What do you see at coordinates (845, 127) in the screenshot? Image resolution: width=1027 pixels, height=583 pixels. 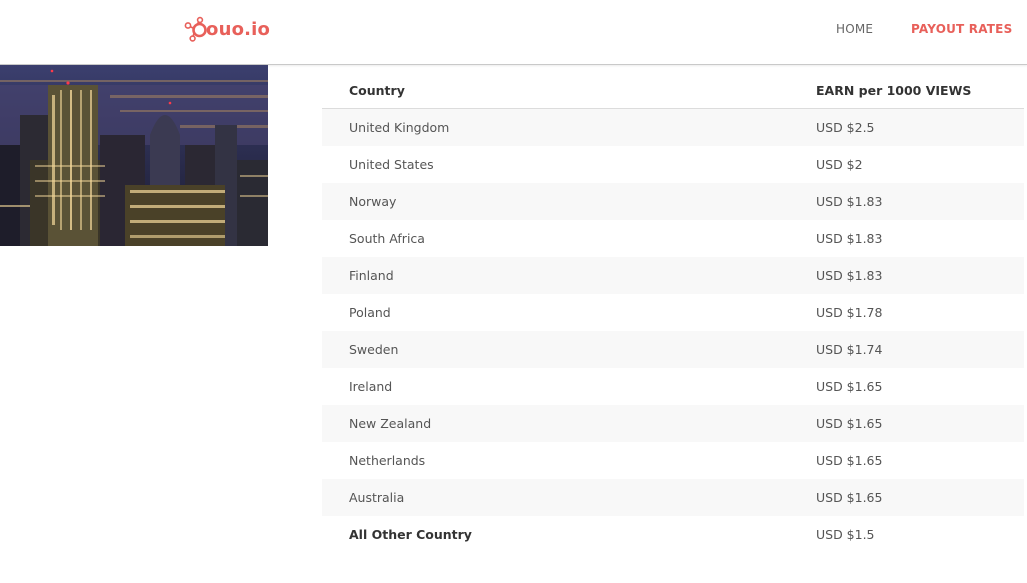 I see `rate-cell: USD $2.5` at bounding box center [845, 127].